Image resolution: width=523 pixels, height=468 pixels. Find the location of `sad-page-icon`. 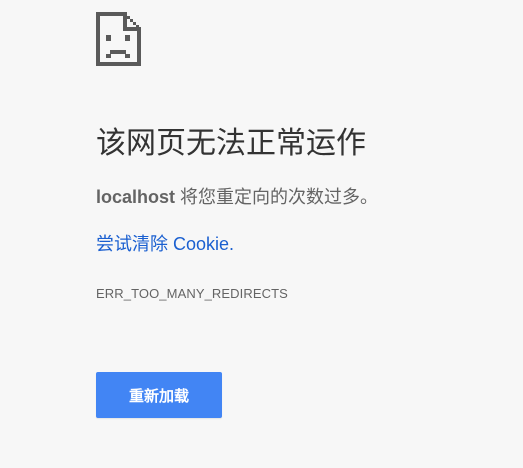

sad-page-icon is located at coordinates (118, 39).